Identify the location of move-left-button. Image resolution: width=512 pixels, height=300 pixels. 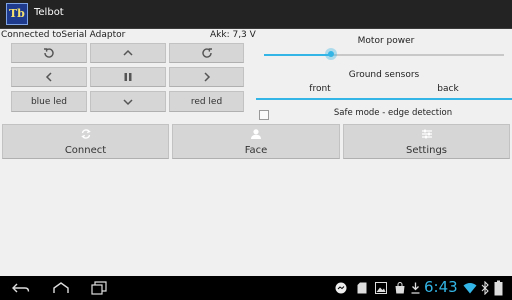
(49, 77).